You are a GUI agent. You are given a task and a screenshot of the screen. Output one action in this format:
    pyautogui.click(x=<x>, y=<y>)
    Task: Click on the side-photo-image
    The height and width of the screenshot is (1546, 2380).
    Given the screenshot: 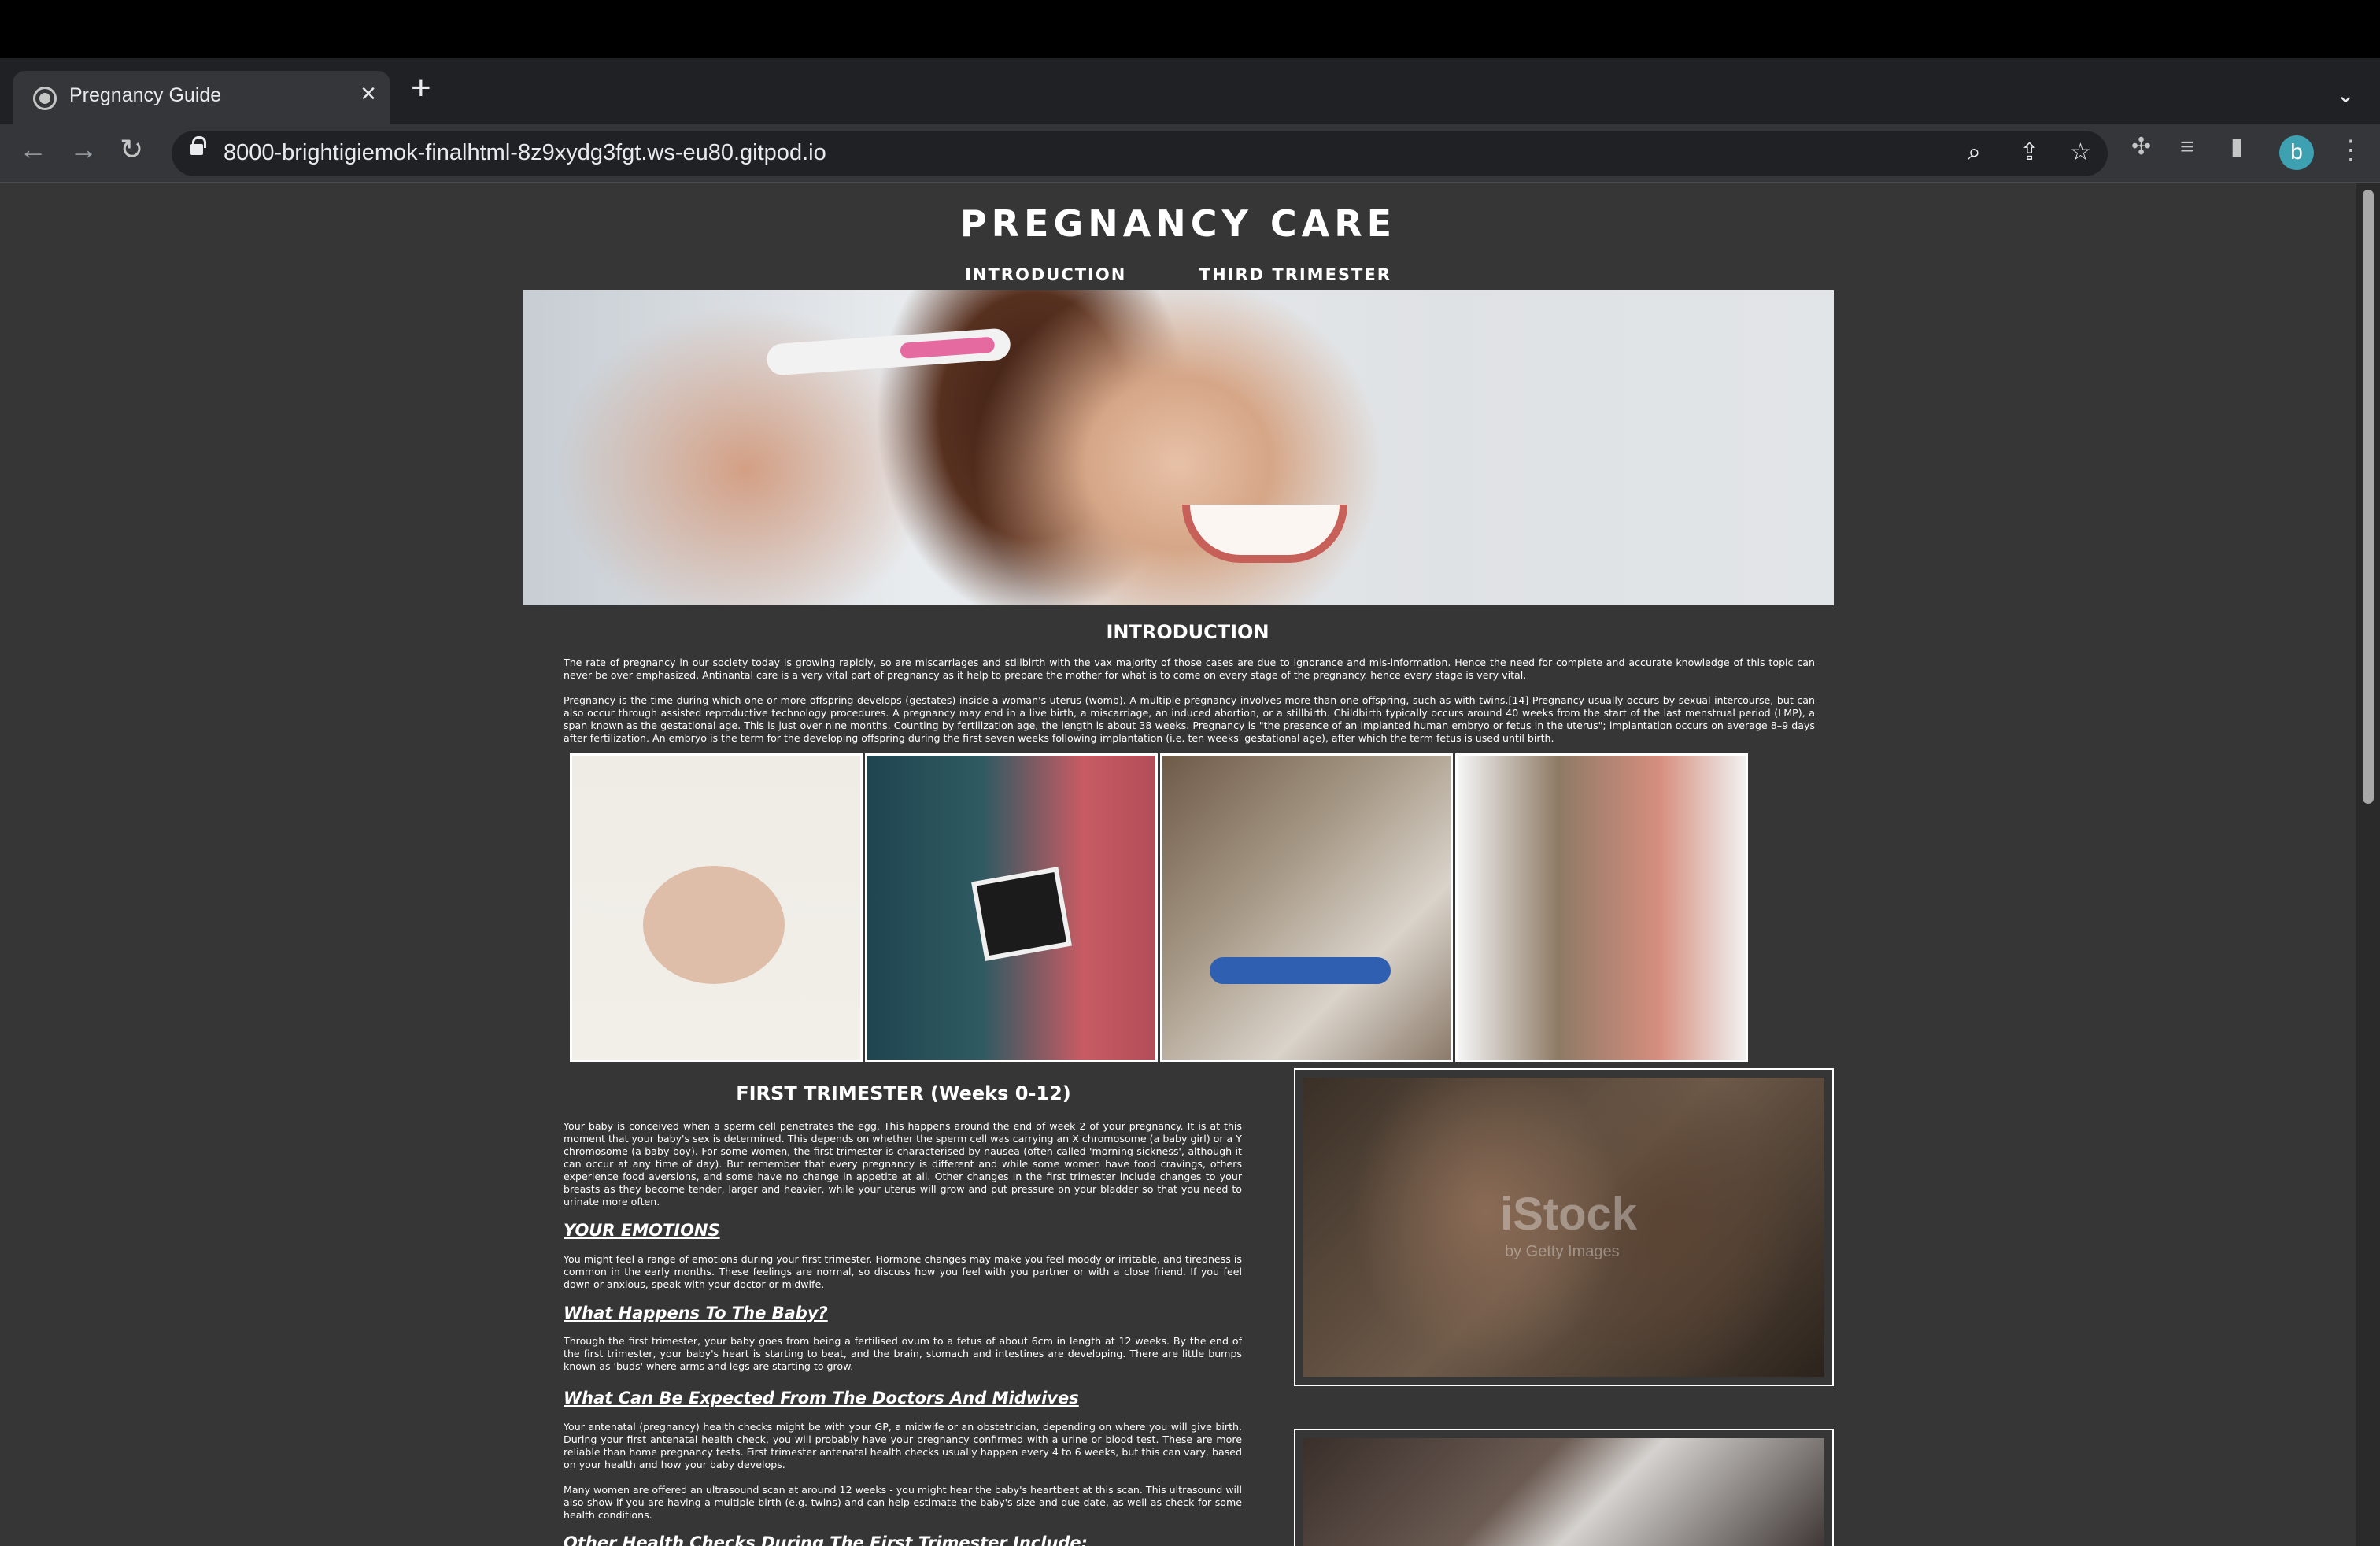 What is the action you would take?
    pyautogui.click(x=1563, y=1492)
    